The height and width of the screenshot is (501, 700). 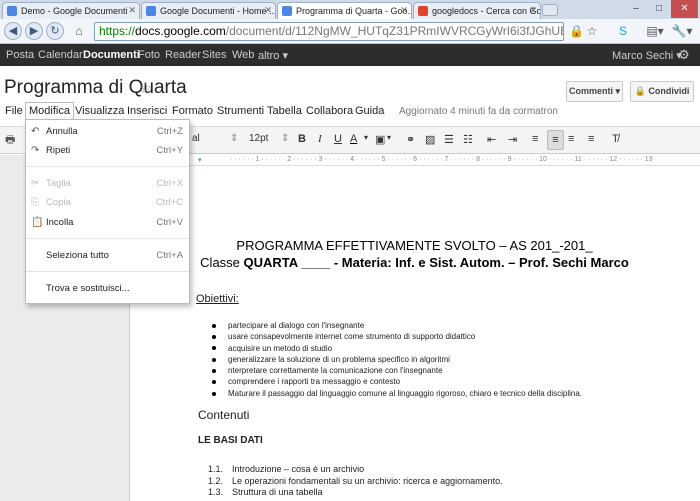 What do you see at coordinates (684, 55) in the screenshot?
I see `gear-icon: ⚙` at bounding box center [684, 55].